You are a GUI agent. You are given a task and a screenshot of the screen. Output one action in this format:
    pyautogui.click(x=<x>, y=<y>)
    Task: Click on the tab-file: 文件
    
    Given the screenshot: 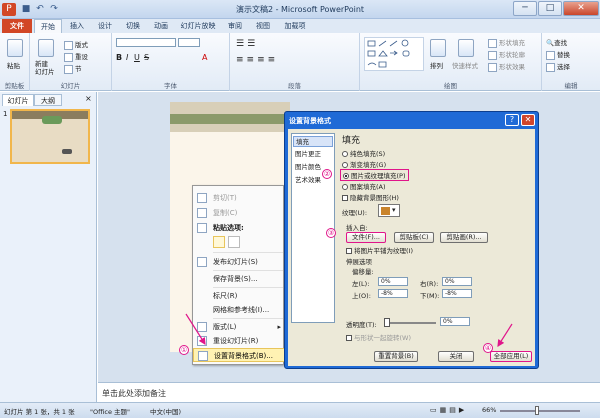 What is the action you would take?
    pyautogui.click(x=17, y=26)
    